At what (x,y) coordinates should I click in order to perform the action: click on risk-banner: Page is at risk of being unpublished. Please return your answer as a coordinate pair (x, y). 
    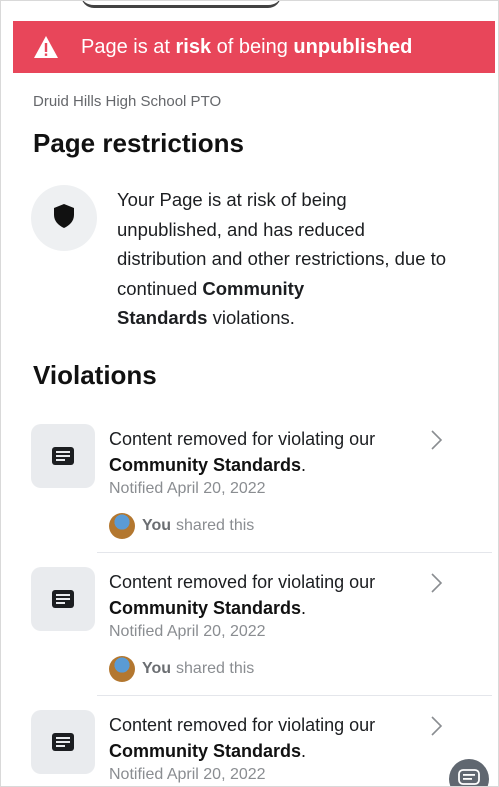
    Looking at the image, I should click on (254, 47).